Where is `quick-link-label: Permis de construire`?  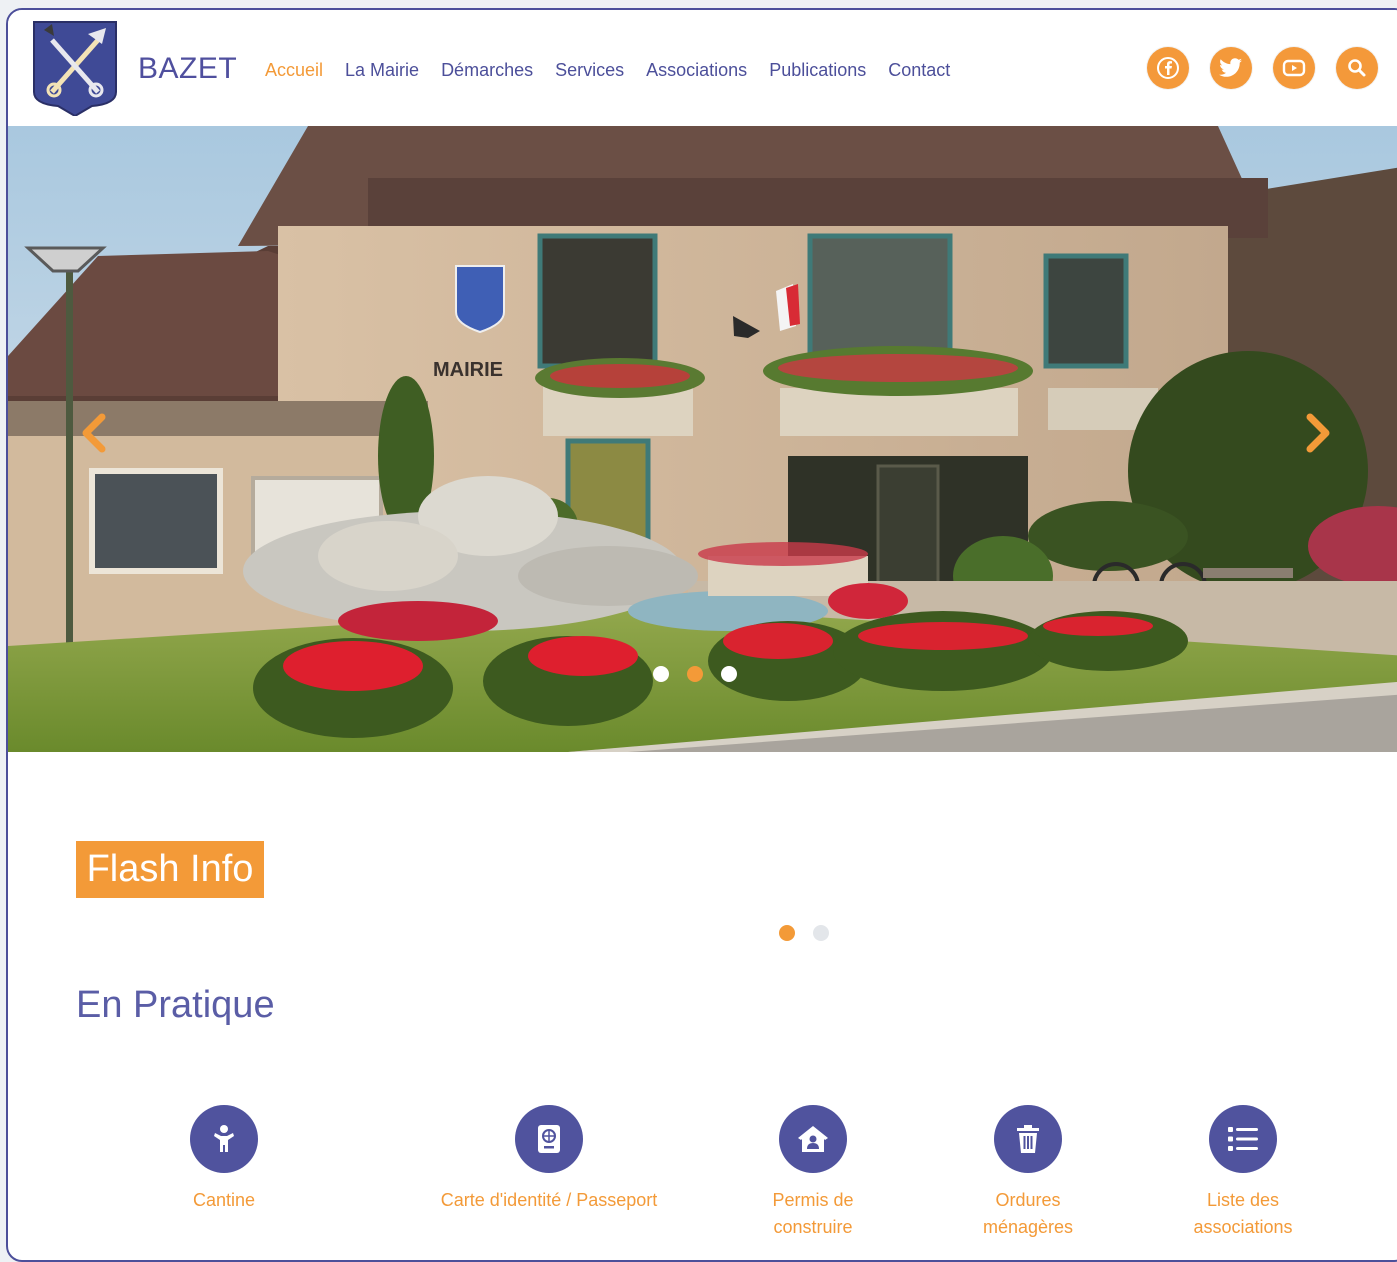
quick-link-label: Permis de construire is located at coordinates (813, 1213).